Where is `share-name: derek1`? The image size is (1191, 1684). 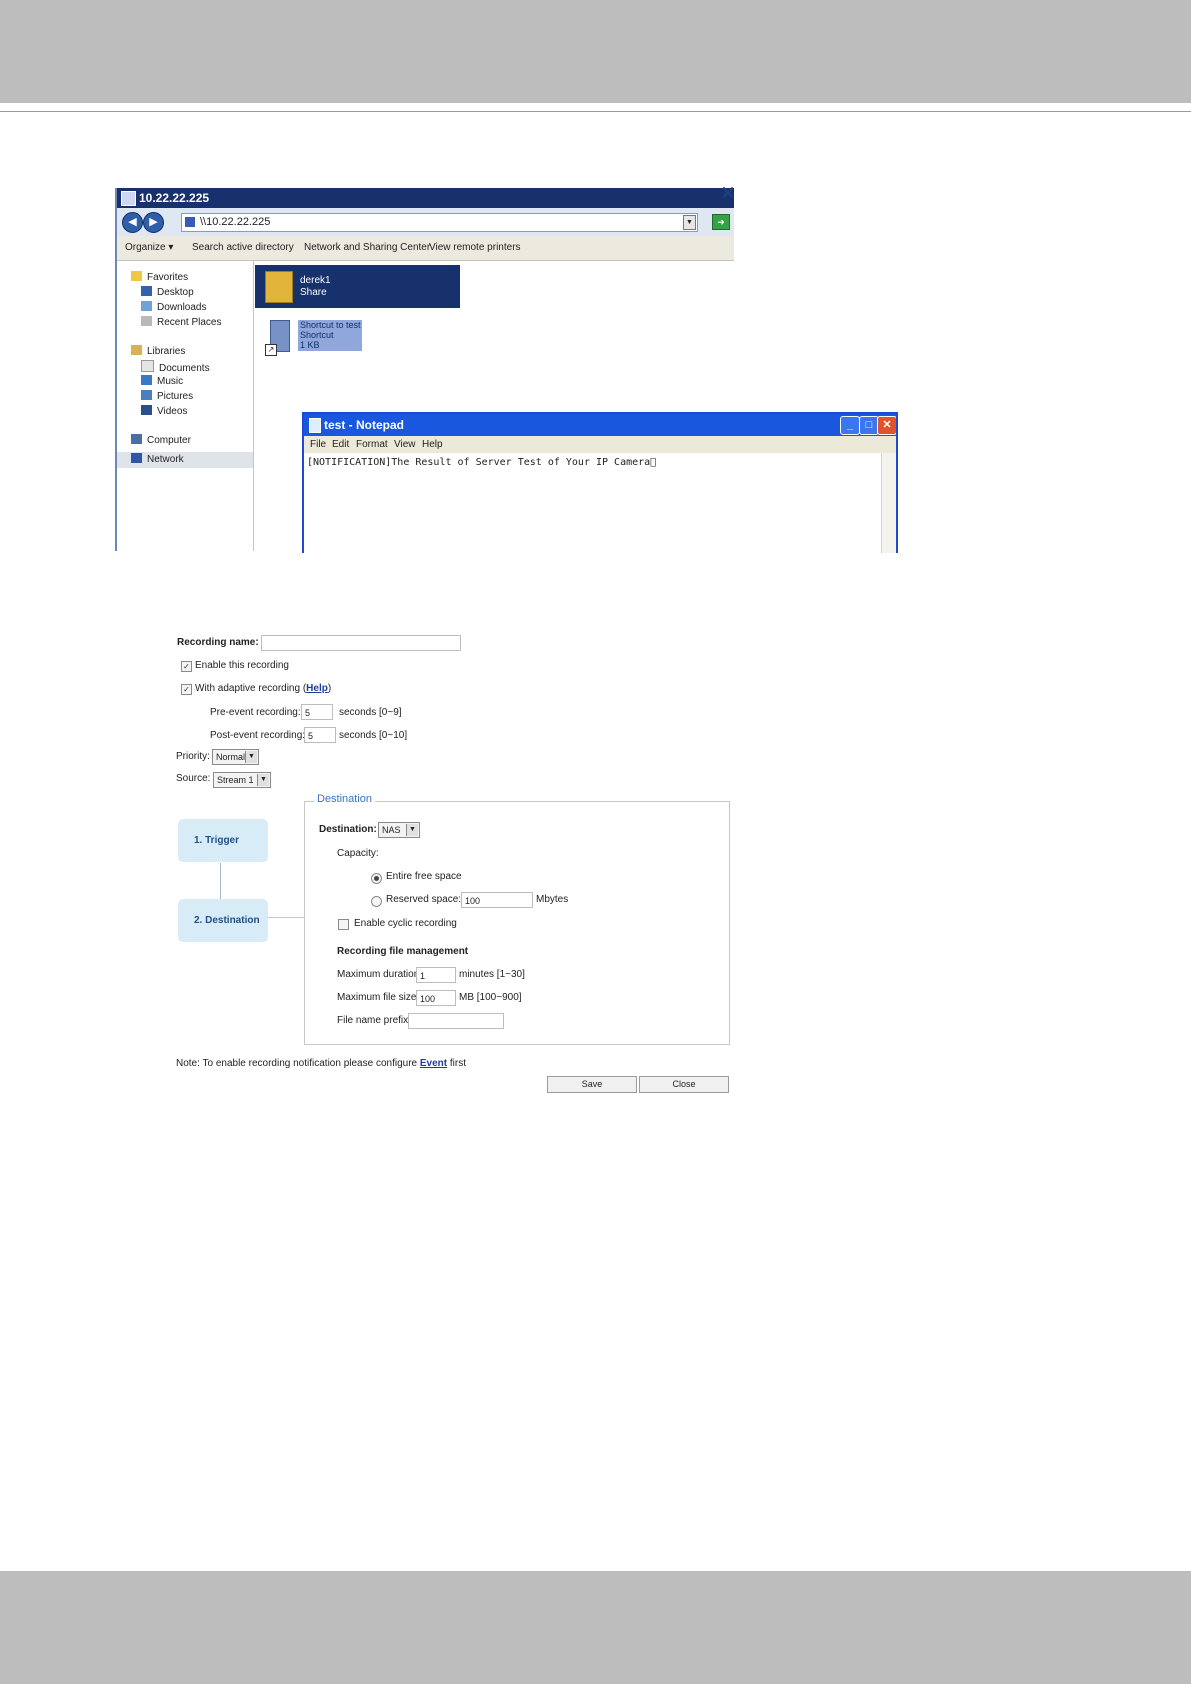
share-name: derek1 is located at coordinates (315, 280).